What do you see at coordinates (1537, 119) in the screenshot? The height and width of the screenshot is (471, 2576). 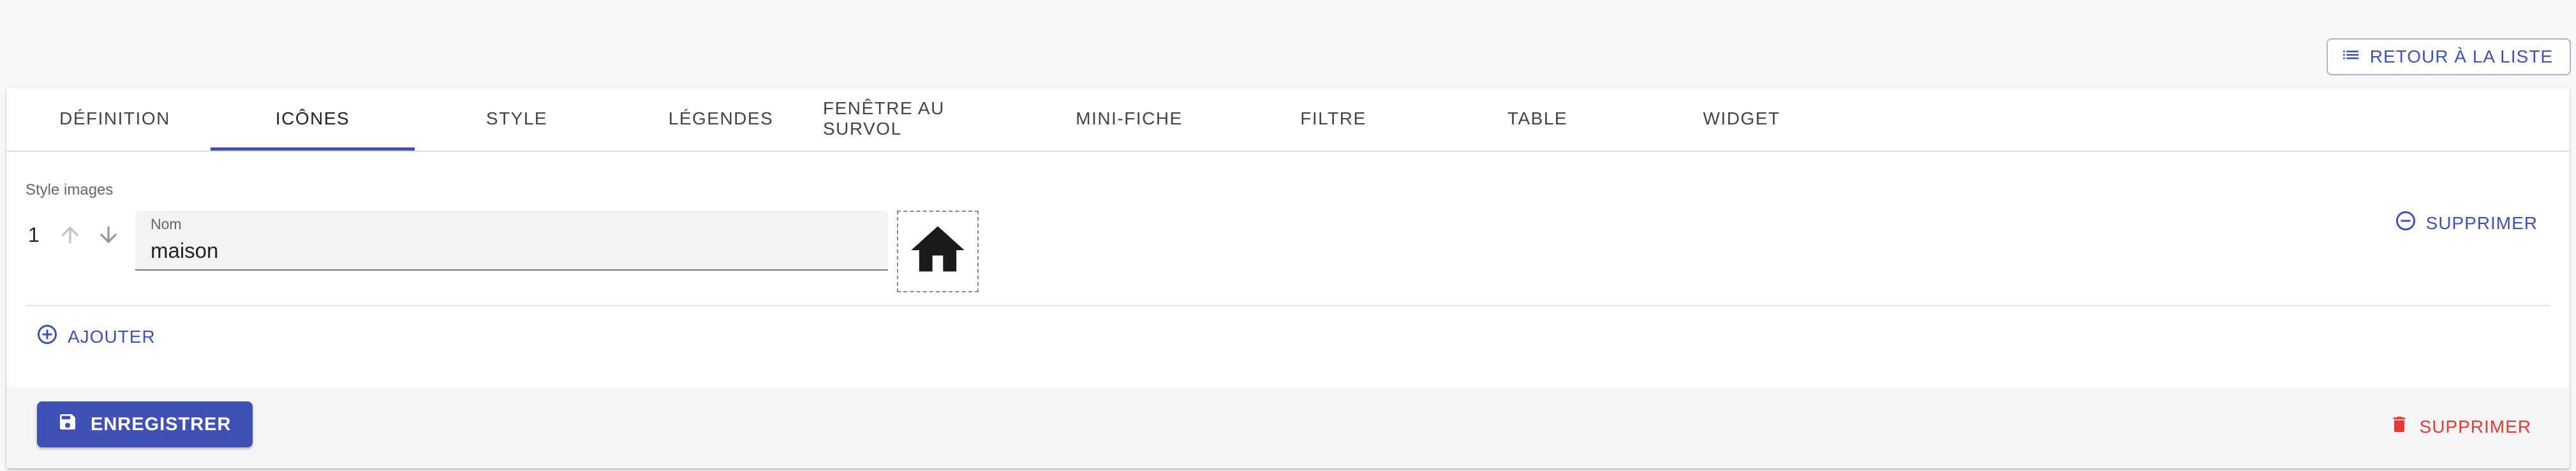 I see `tab-table: TABLE` at bounding box center [1537, 119].